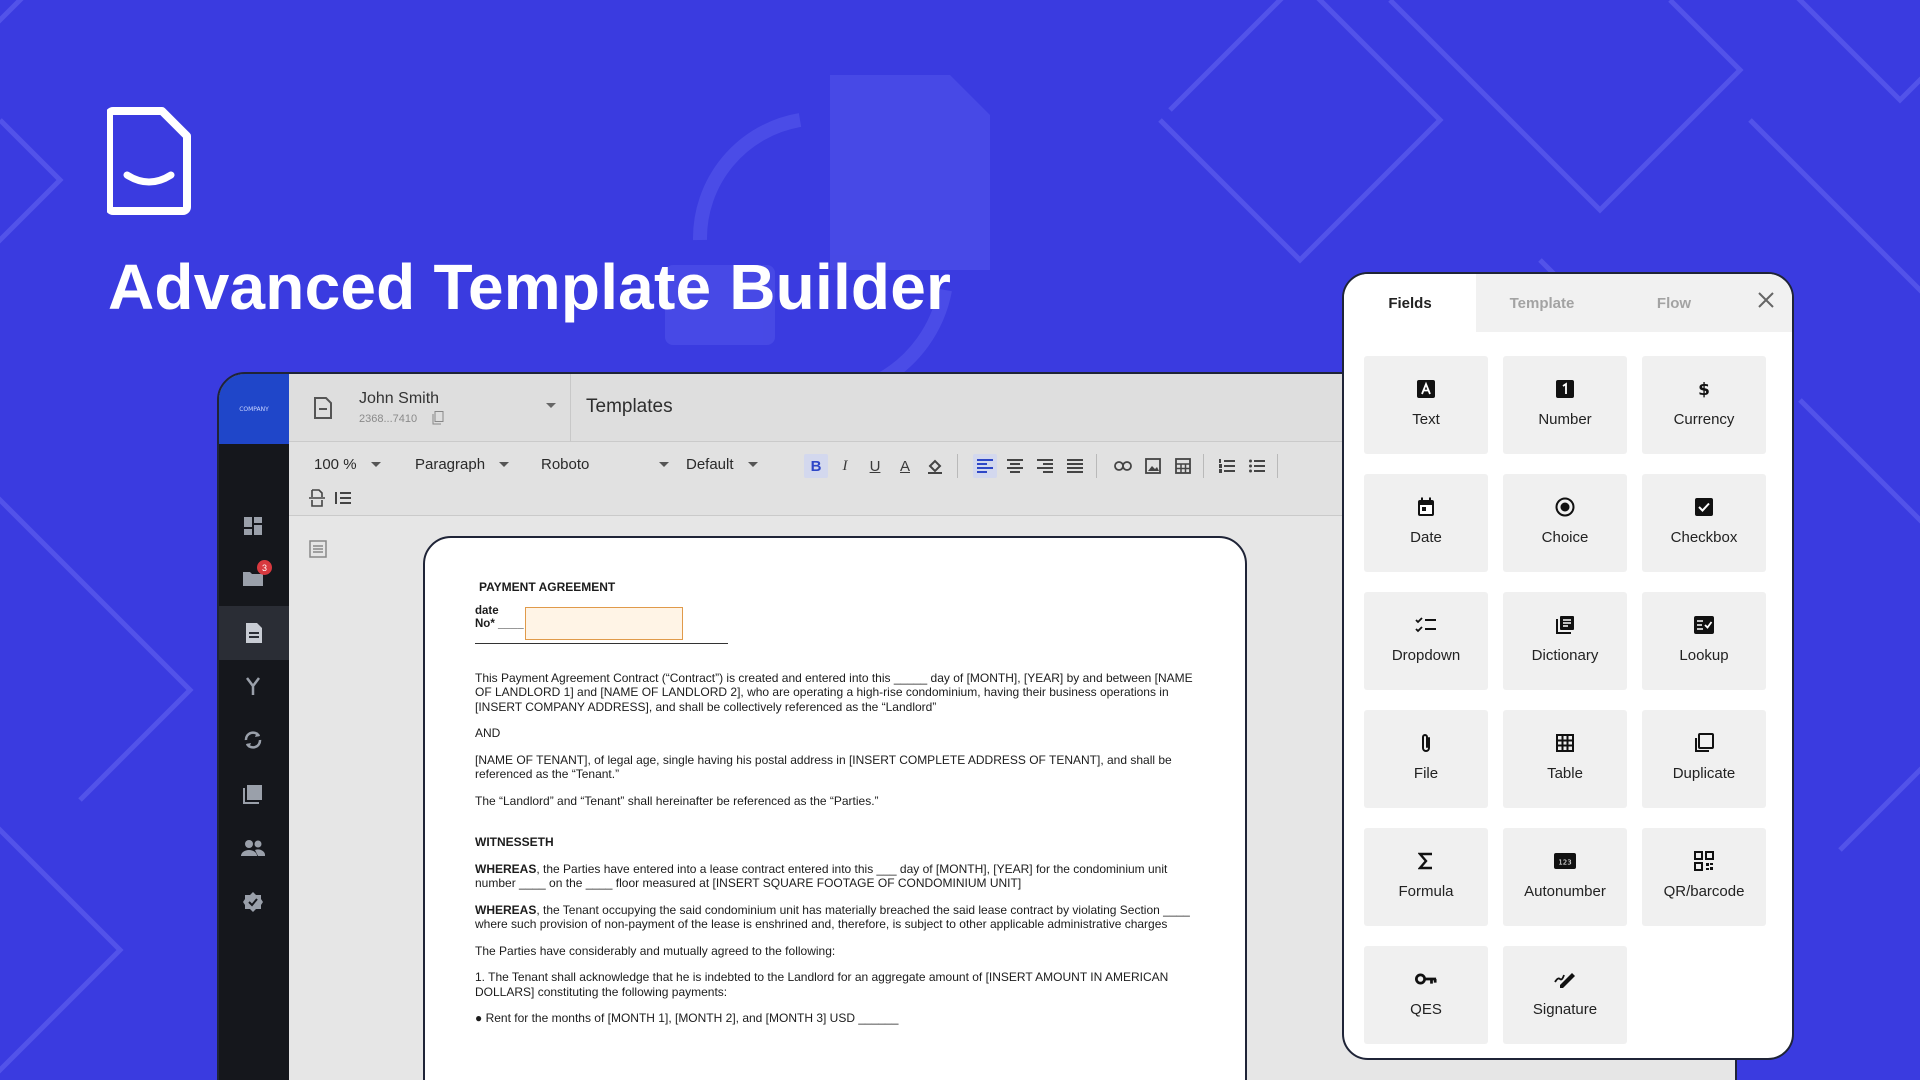 The image size is (1920, 1080). Describe the element at coordinates (506, 868) in the screenshot. I see `whereas-label: WHEREAS` at that location.